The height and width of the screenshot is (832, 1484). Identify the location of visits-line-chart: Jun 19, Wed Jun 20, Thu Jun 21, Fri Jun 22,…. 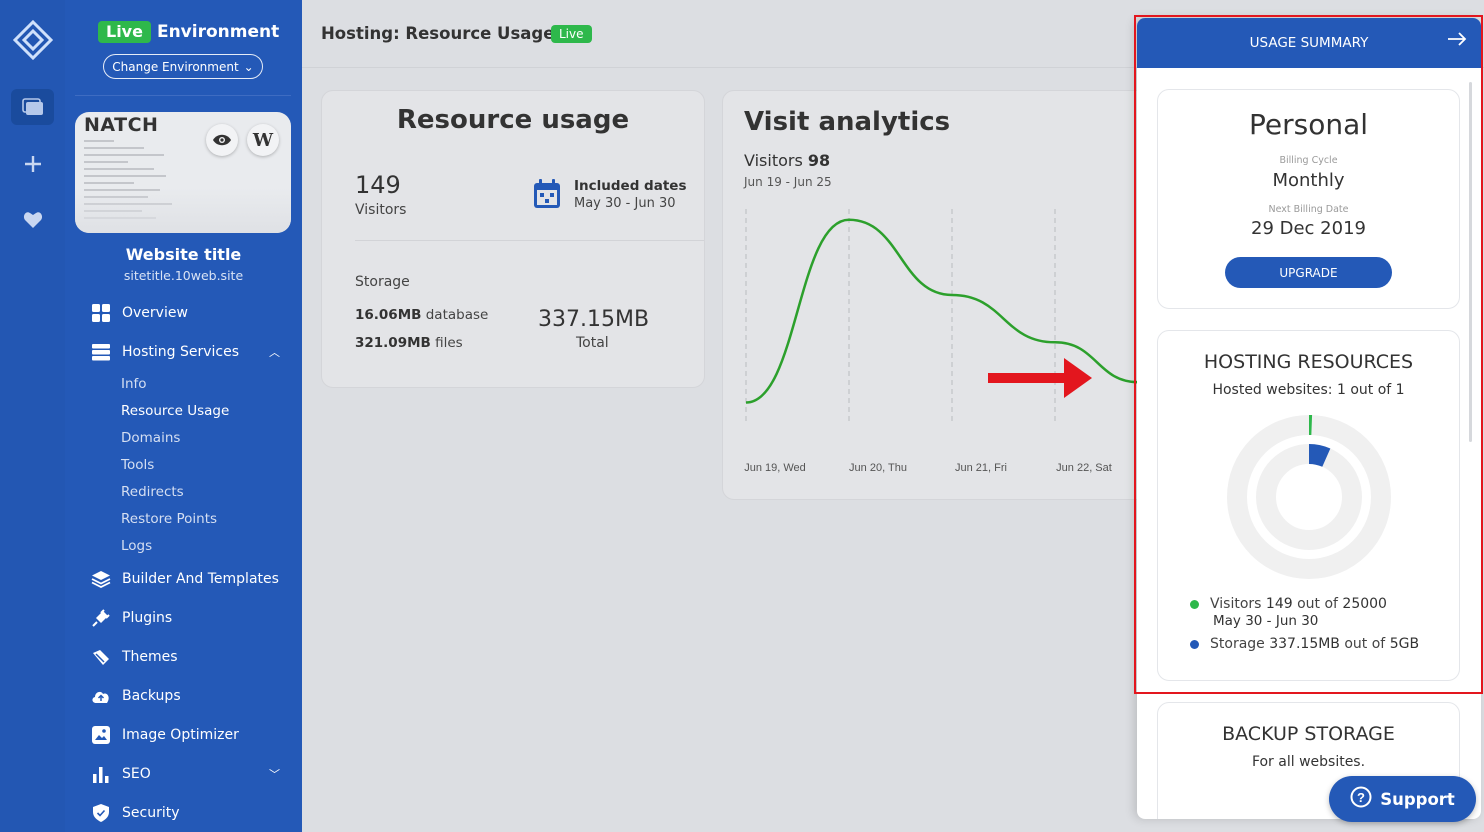
(941, 341).